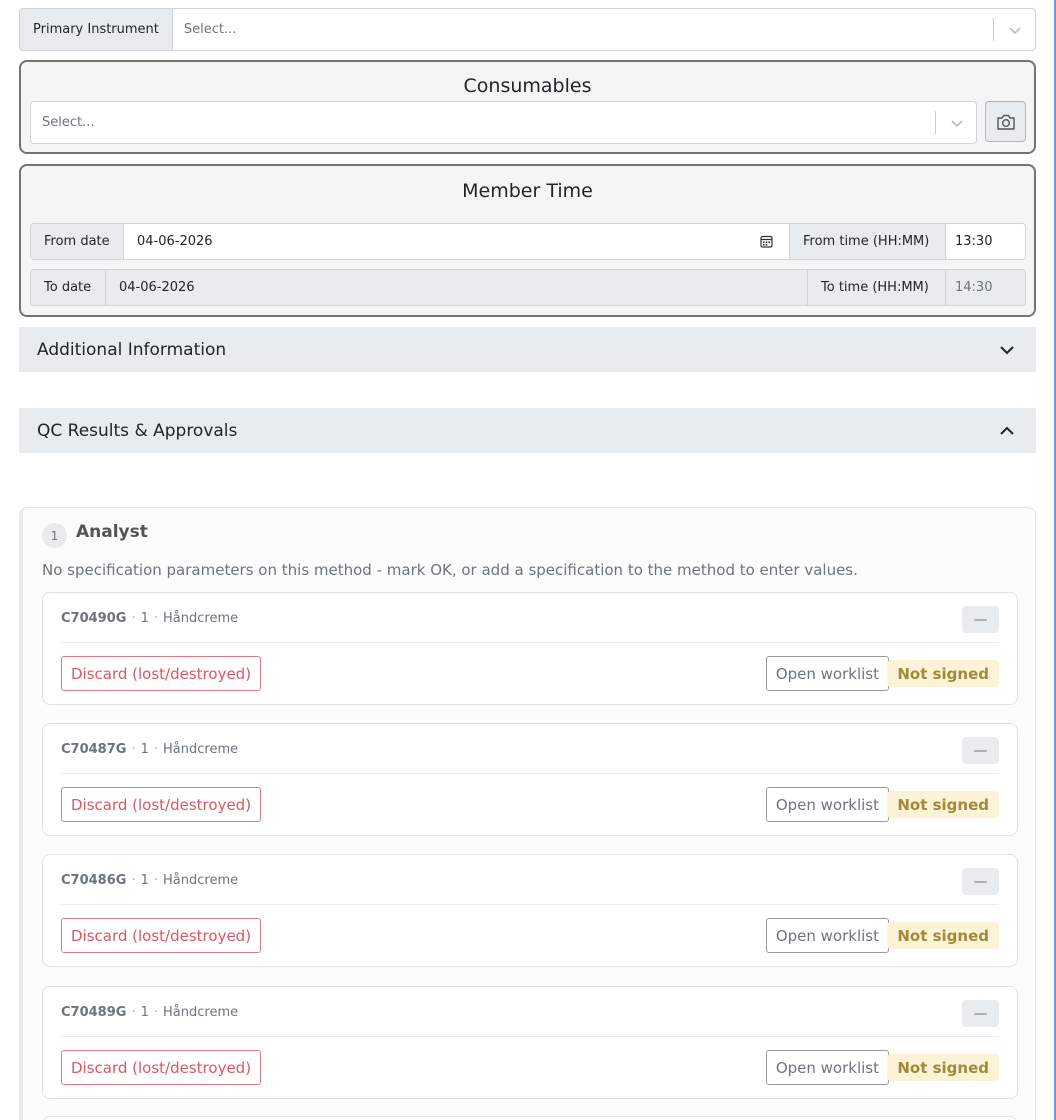 The height and width of the screenshot is (1120, 1056). What do you see at coordinates (150, 618) in the screenshot?
I see `sample-header: C70490G · 1 · Håndcreme` at bounding box center [150, 618].